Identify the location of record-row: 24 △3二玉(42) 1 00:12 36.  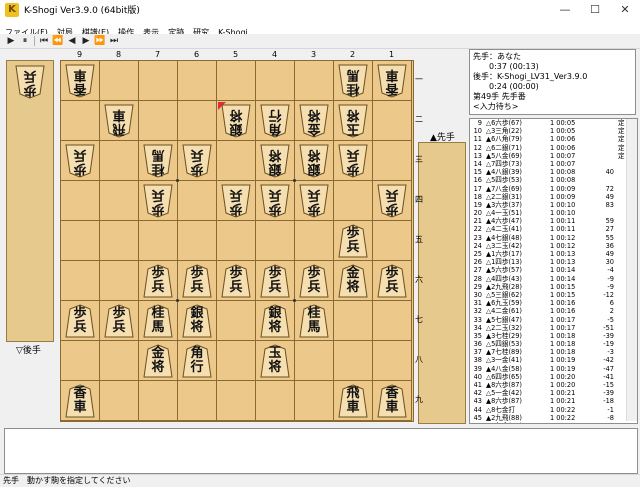
(553, 246).